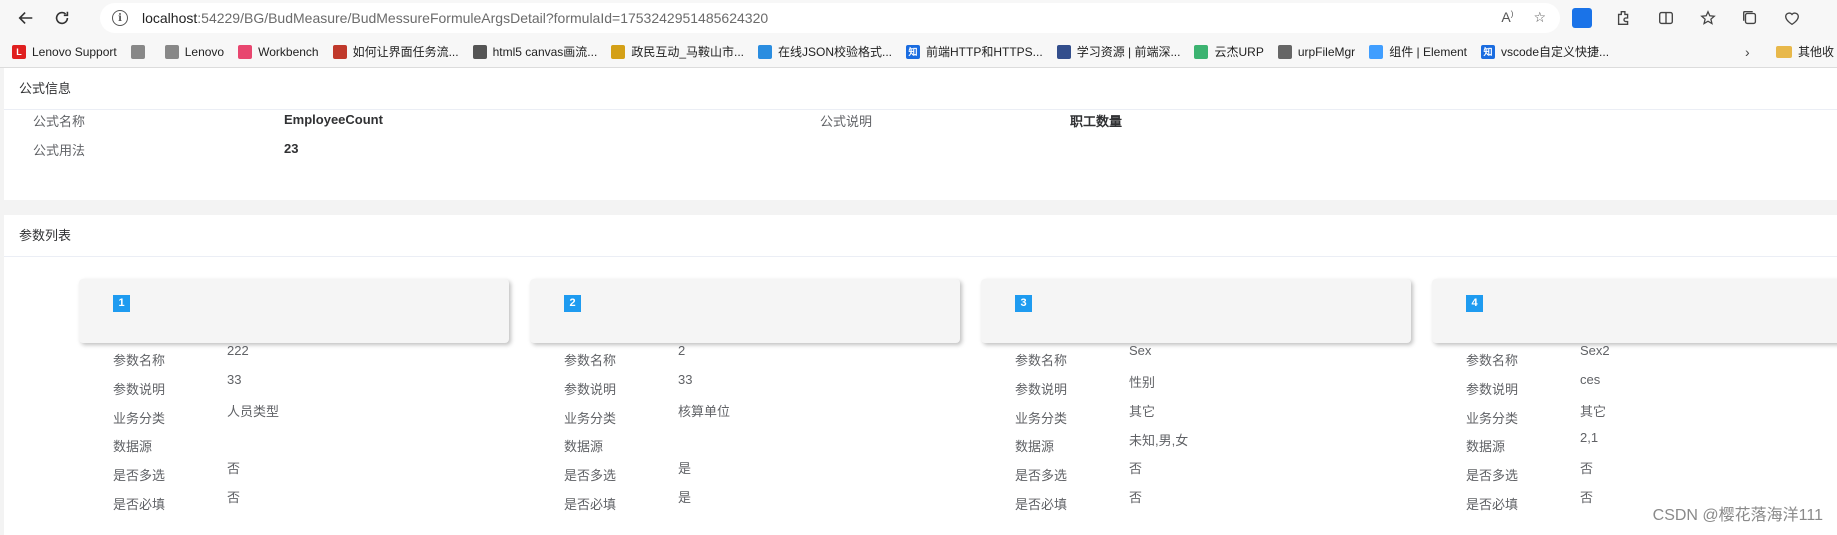  Describe the element at coordinates (253, 411) in the screenshot. I see `param-field-value: 人员类型` at that location.